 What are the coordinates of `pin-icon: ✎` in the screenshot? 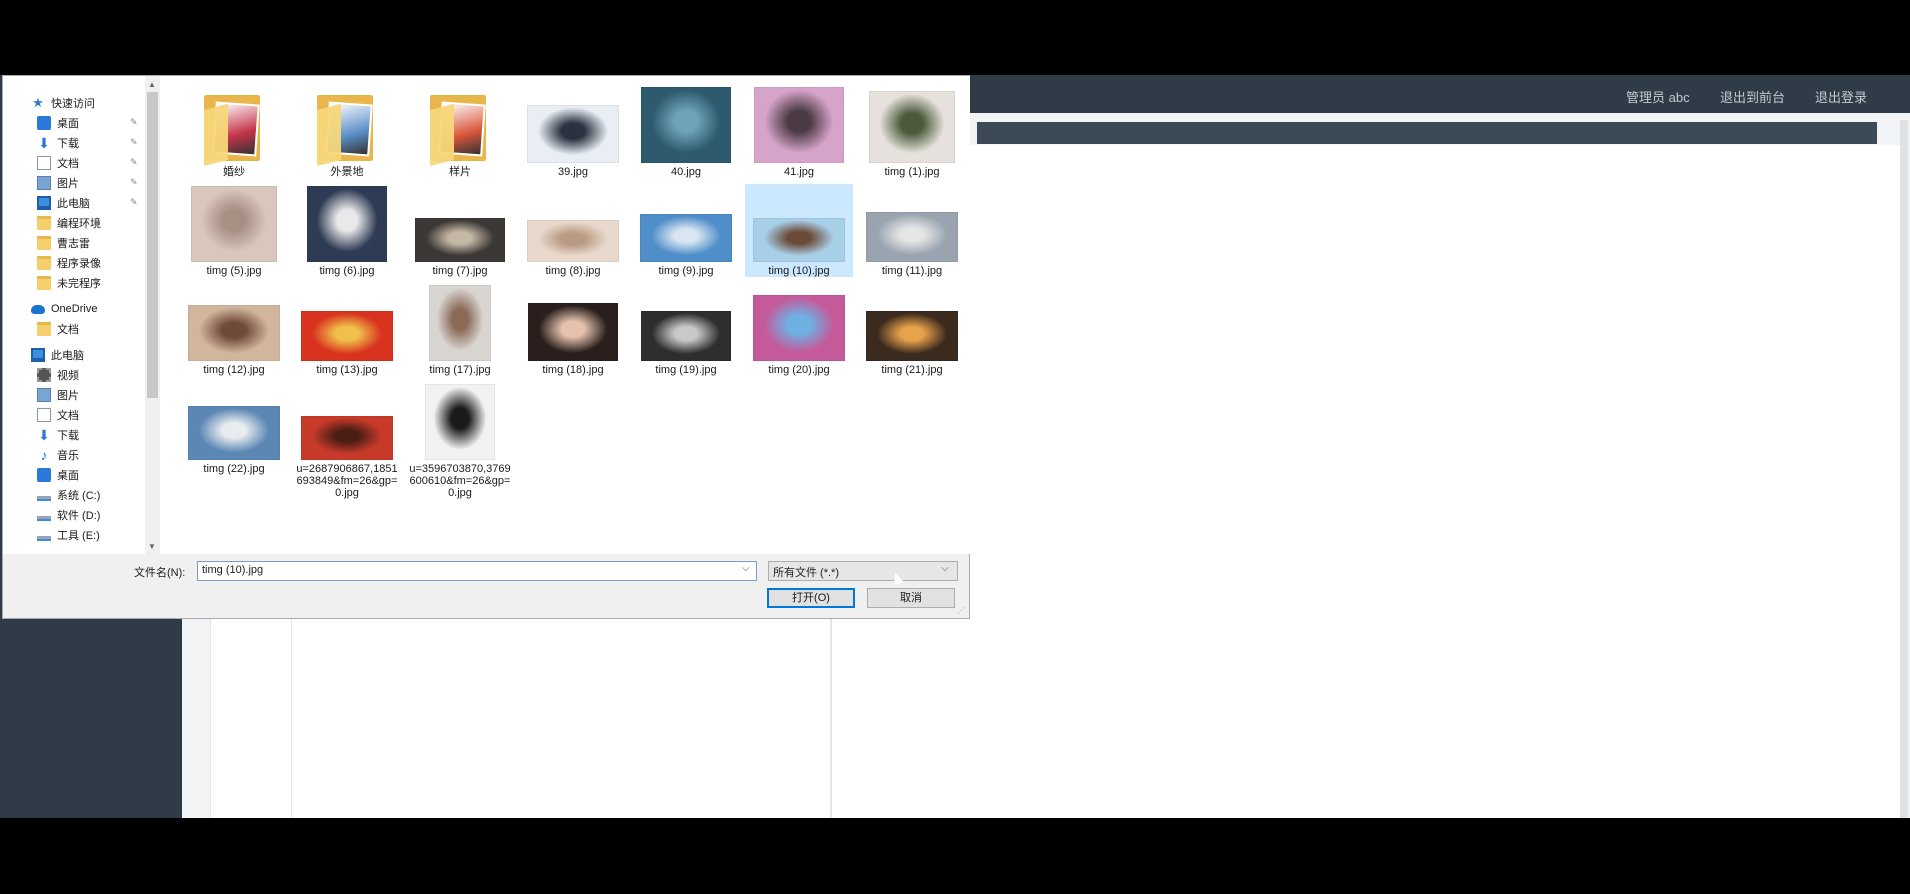 It's located at (134, 122).